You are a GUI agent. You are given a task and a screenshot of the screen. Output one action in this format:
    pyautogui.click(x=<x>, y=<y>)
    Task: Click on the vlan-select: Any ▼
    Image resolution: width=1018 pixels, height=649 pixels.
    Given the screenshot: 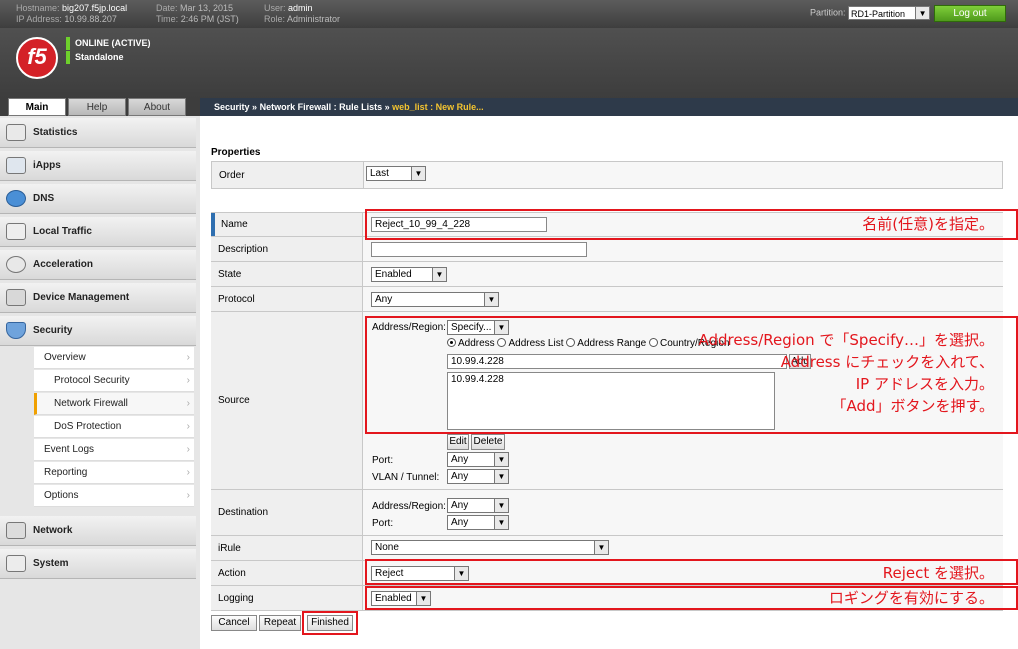 What is the action you would take?
    pyautogui.click(x=478, y=476)
    